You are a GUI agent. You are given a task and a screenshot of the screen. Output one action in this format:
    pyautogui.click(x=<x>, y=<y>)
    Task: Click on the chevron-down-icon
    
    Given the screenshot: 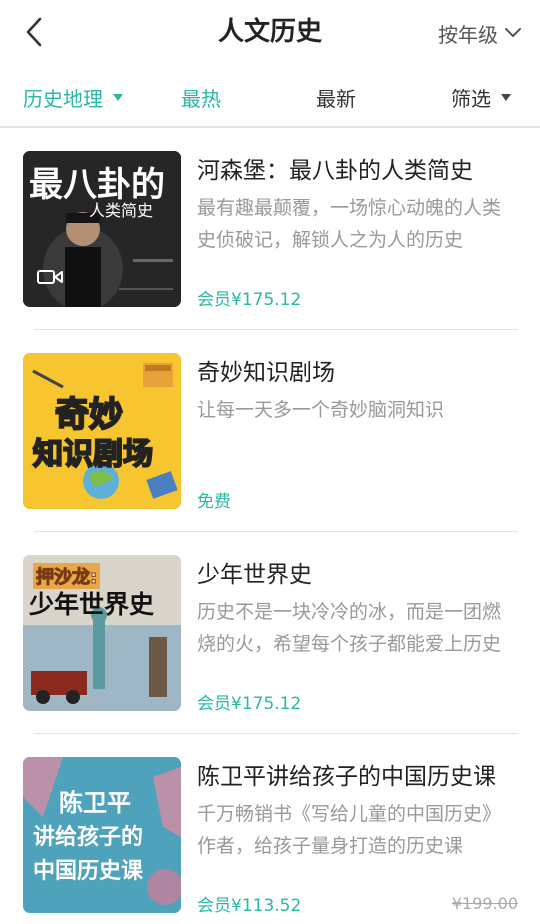 What is the action you would take?
    pyautogui.click(x=513, y=32)
    